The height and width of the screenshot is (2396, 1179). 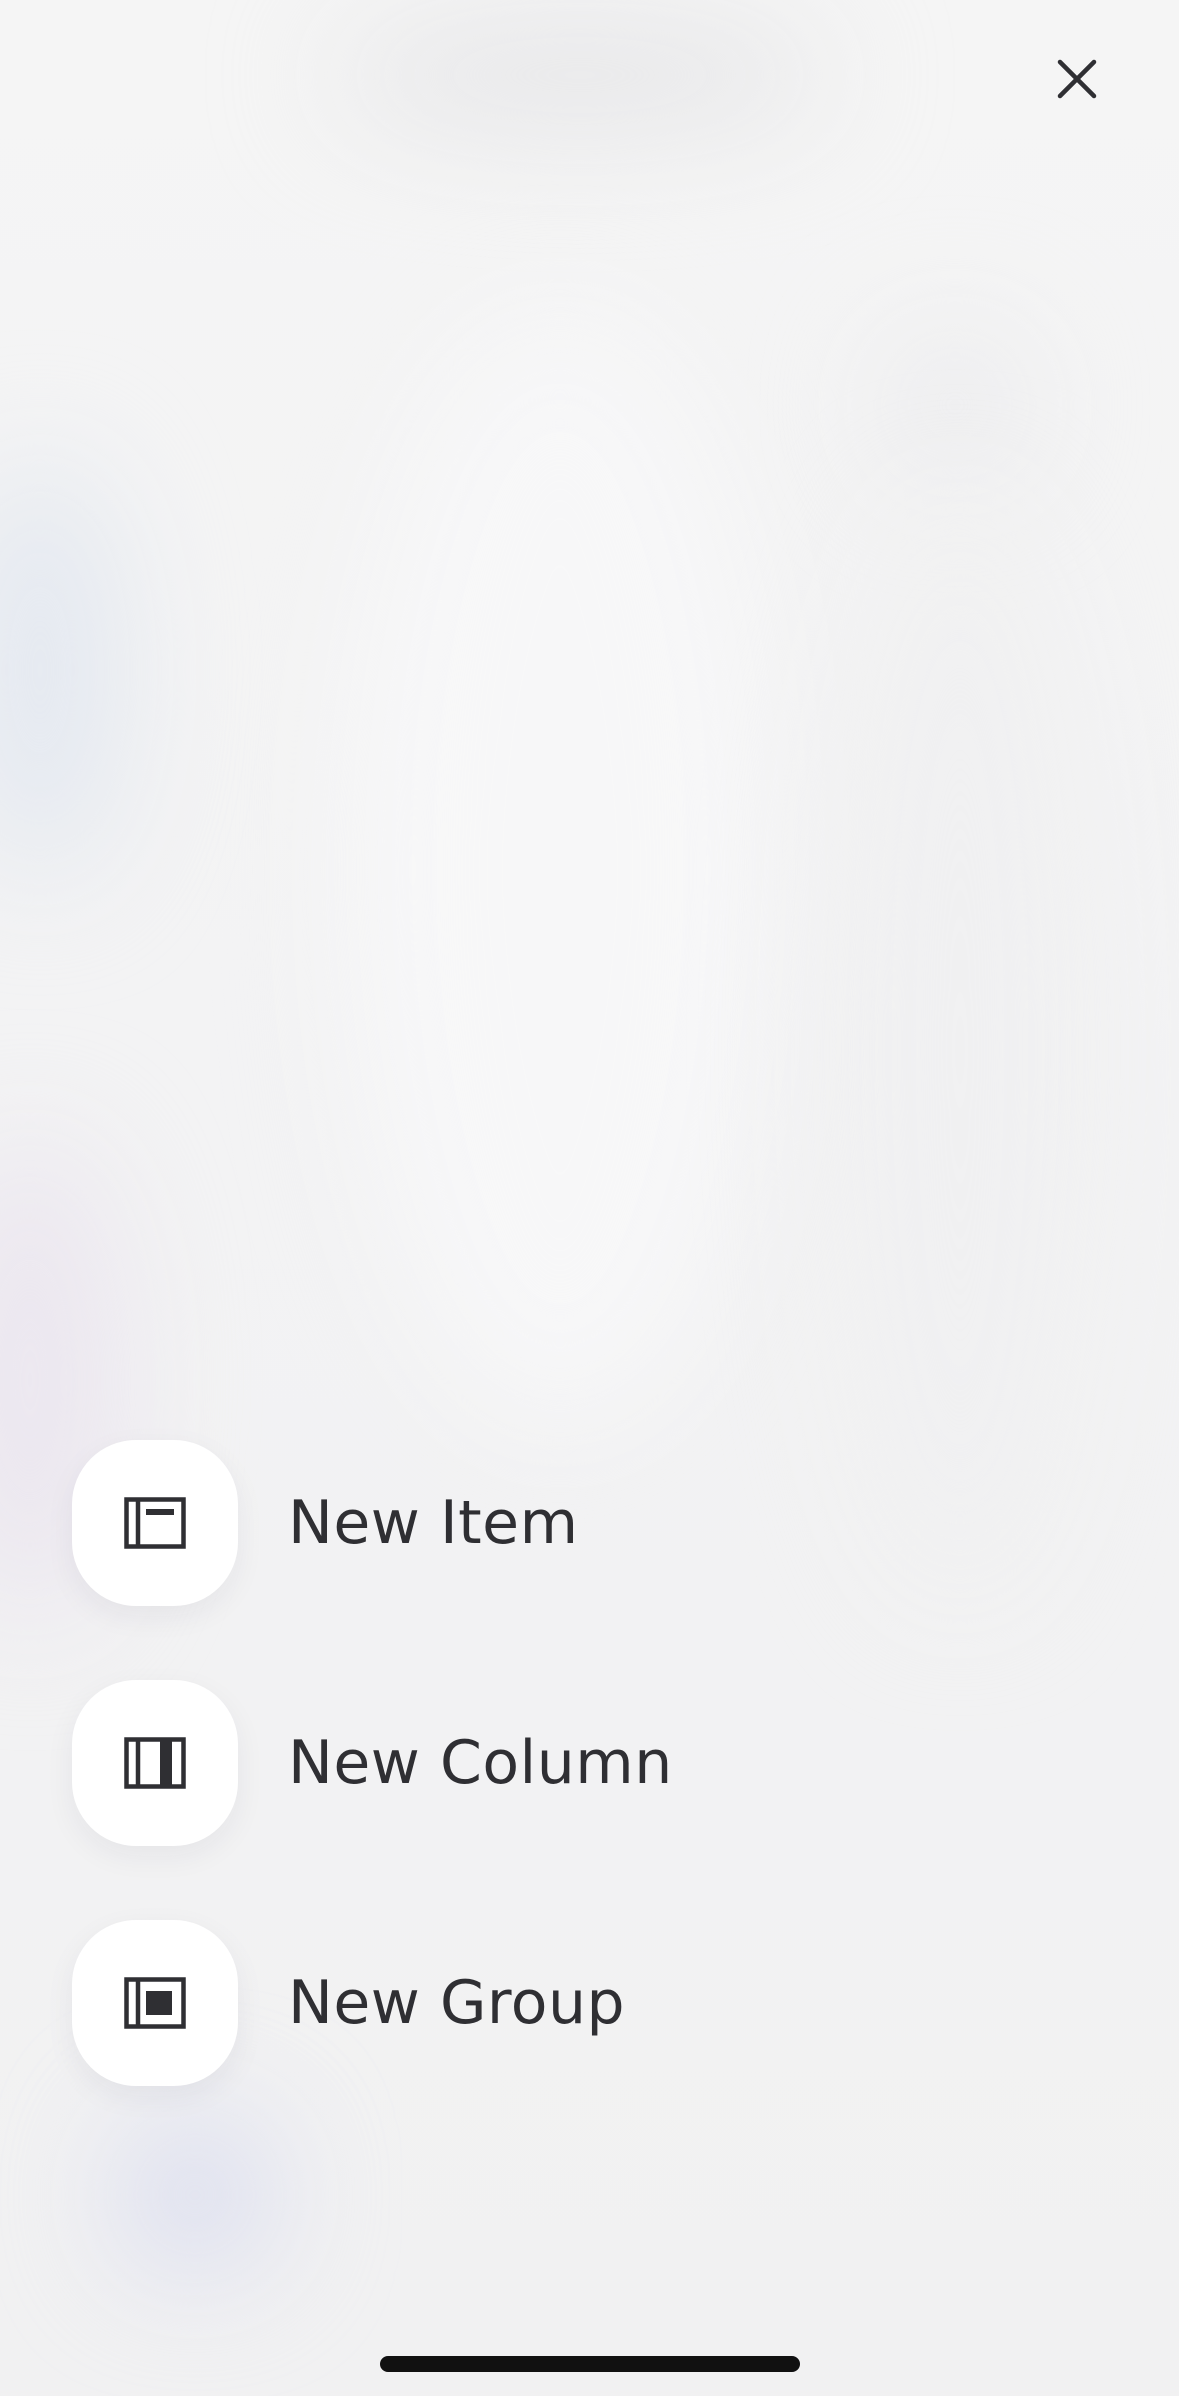 What do you see at coordinates (433, 1523) in the screenshot?
I see `new-item-label: New Item` at bounding box center [433, 1523].